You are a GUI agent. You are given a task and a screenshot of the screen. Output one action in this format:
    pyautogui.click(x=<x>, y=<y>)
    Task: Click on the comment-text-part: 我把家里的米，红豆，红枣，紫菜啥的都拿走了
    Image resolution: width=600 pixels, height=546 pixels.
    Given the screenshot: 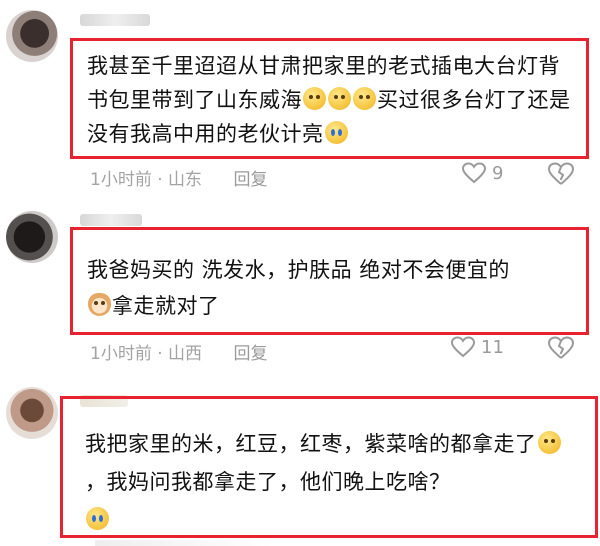 What is the action you would take?
    pyautogui.click(x=311, y=444)
    